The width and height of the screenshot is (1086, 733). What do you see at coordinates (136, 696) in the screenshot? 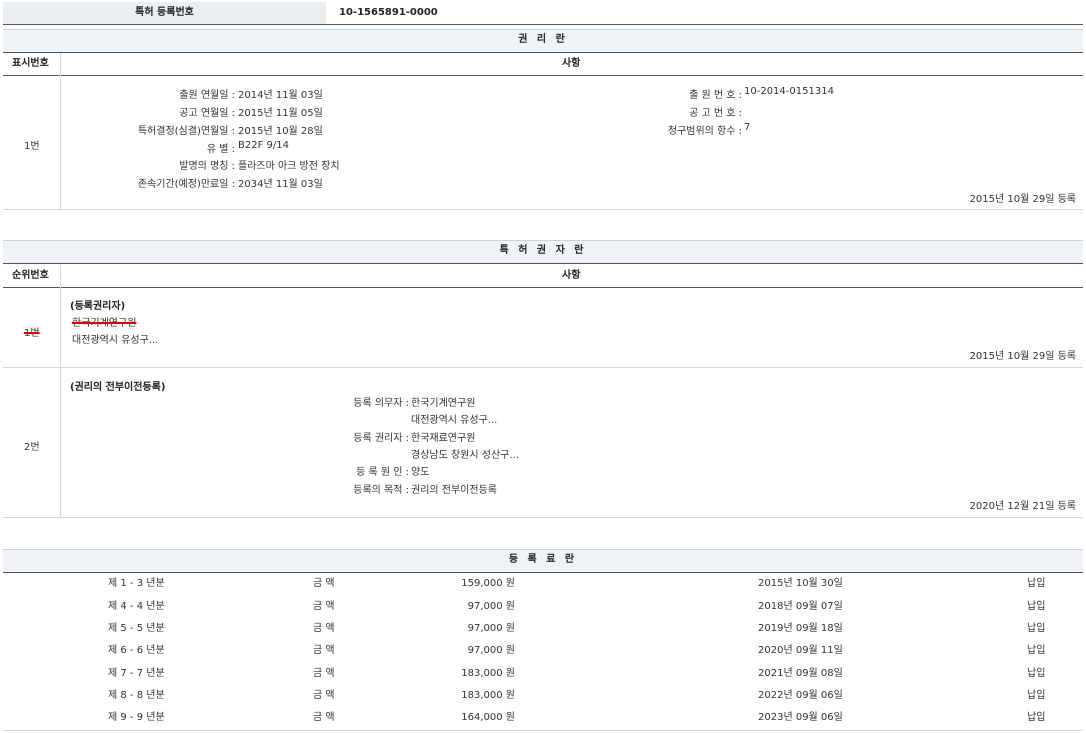
I see `fee-year: 제 8 - 8 년분` at bounding box center [136, 696].